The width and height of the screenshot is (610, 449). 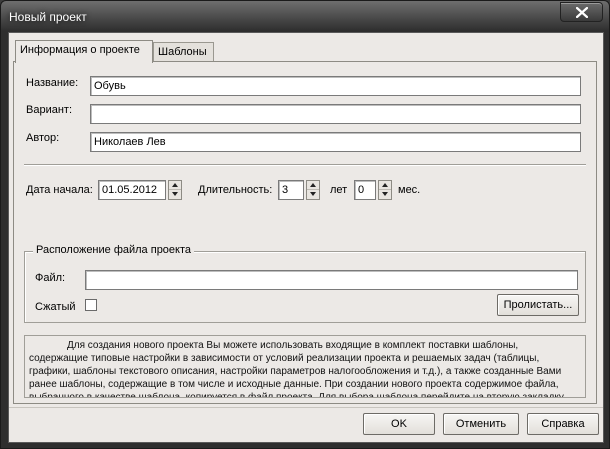 I want to click on group-title: Расположение файла проекта, so click(x=114, y=250).